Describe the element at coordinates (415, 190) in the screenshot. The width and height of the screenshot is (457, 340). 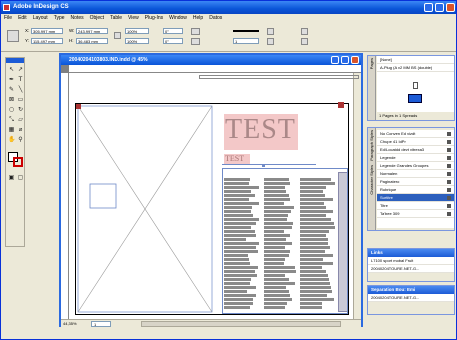
I see `style-item: Rubrique` at that location.